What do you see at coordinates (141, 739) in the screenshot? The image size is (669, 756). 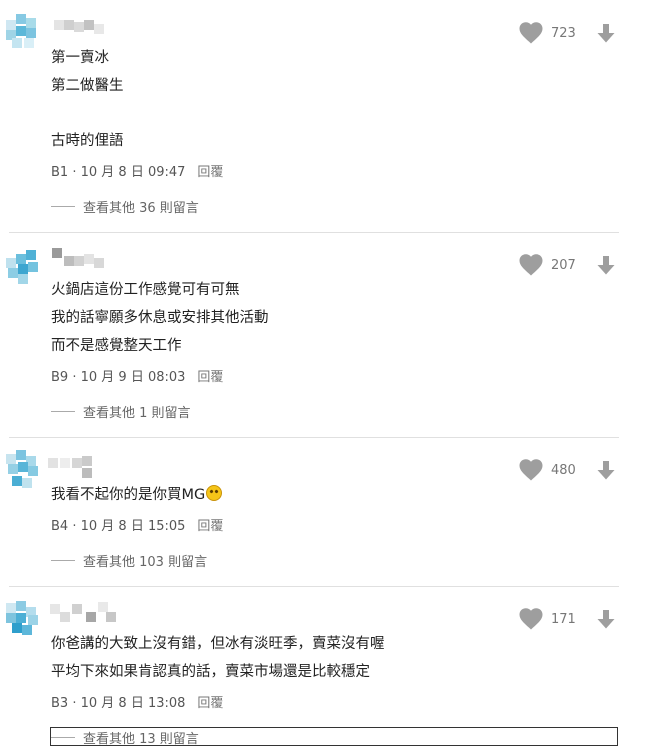 I see `view-replies-label: 查看其他 13 則留言` at bounding box center [141, 739].